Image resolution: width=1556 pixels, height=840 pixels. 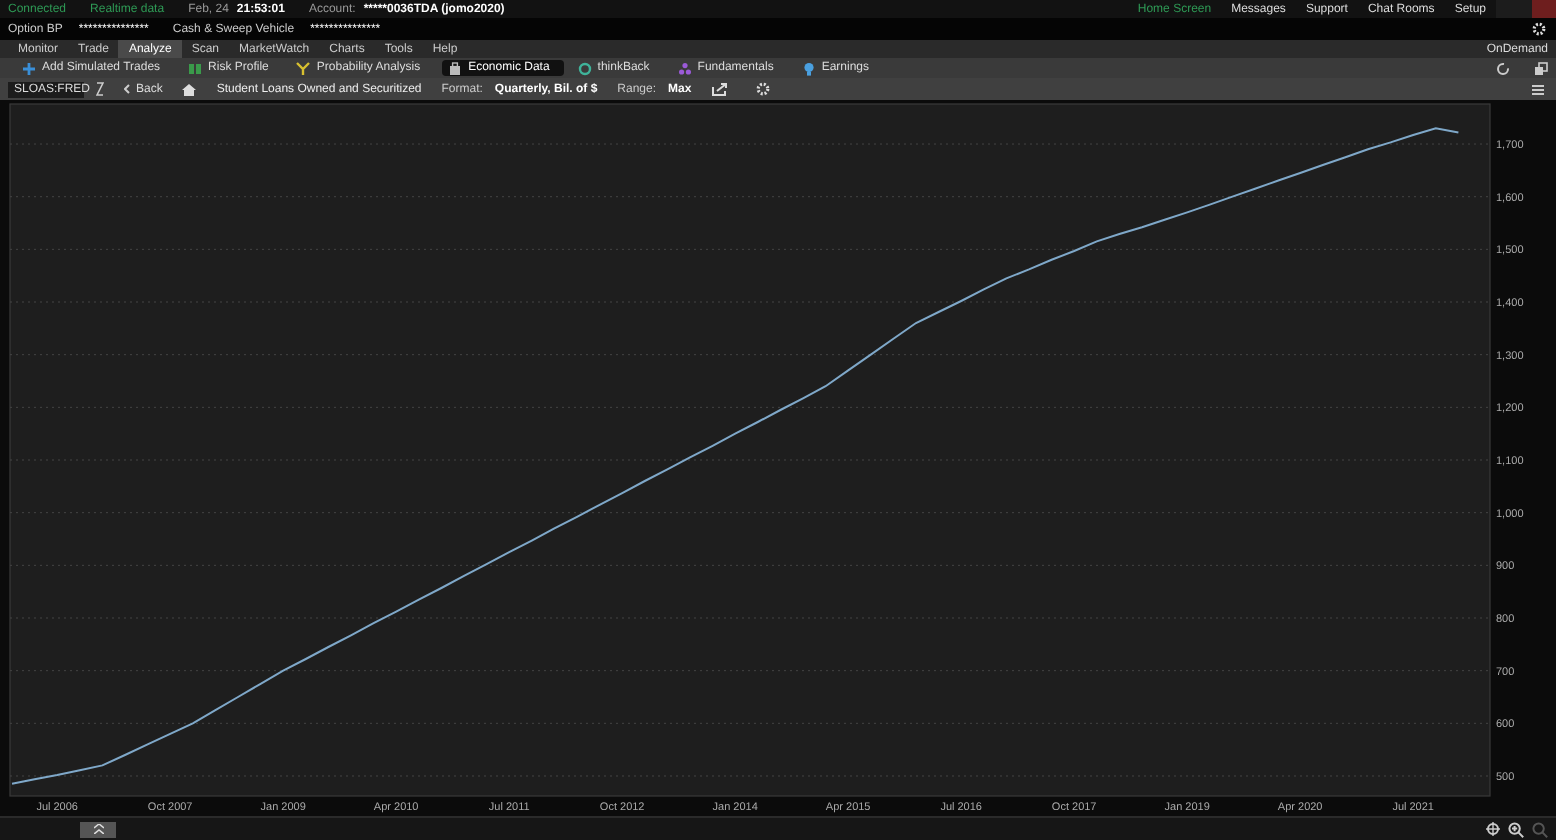 What do you see at coordinates (100, 89) in the screenshot?
I see `sort-icon` at bounding box center [100, 89].